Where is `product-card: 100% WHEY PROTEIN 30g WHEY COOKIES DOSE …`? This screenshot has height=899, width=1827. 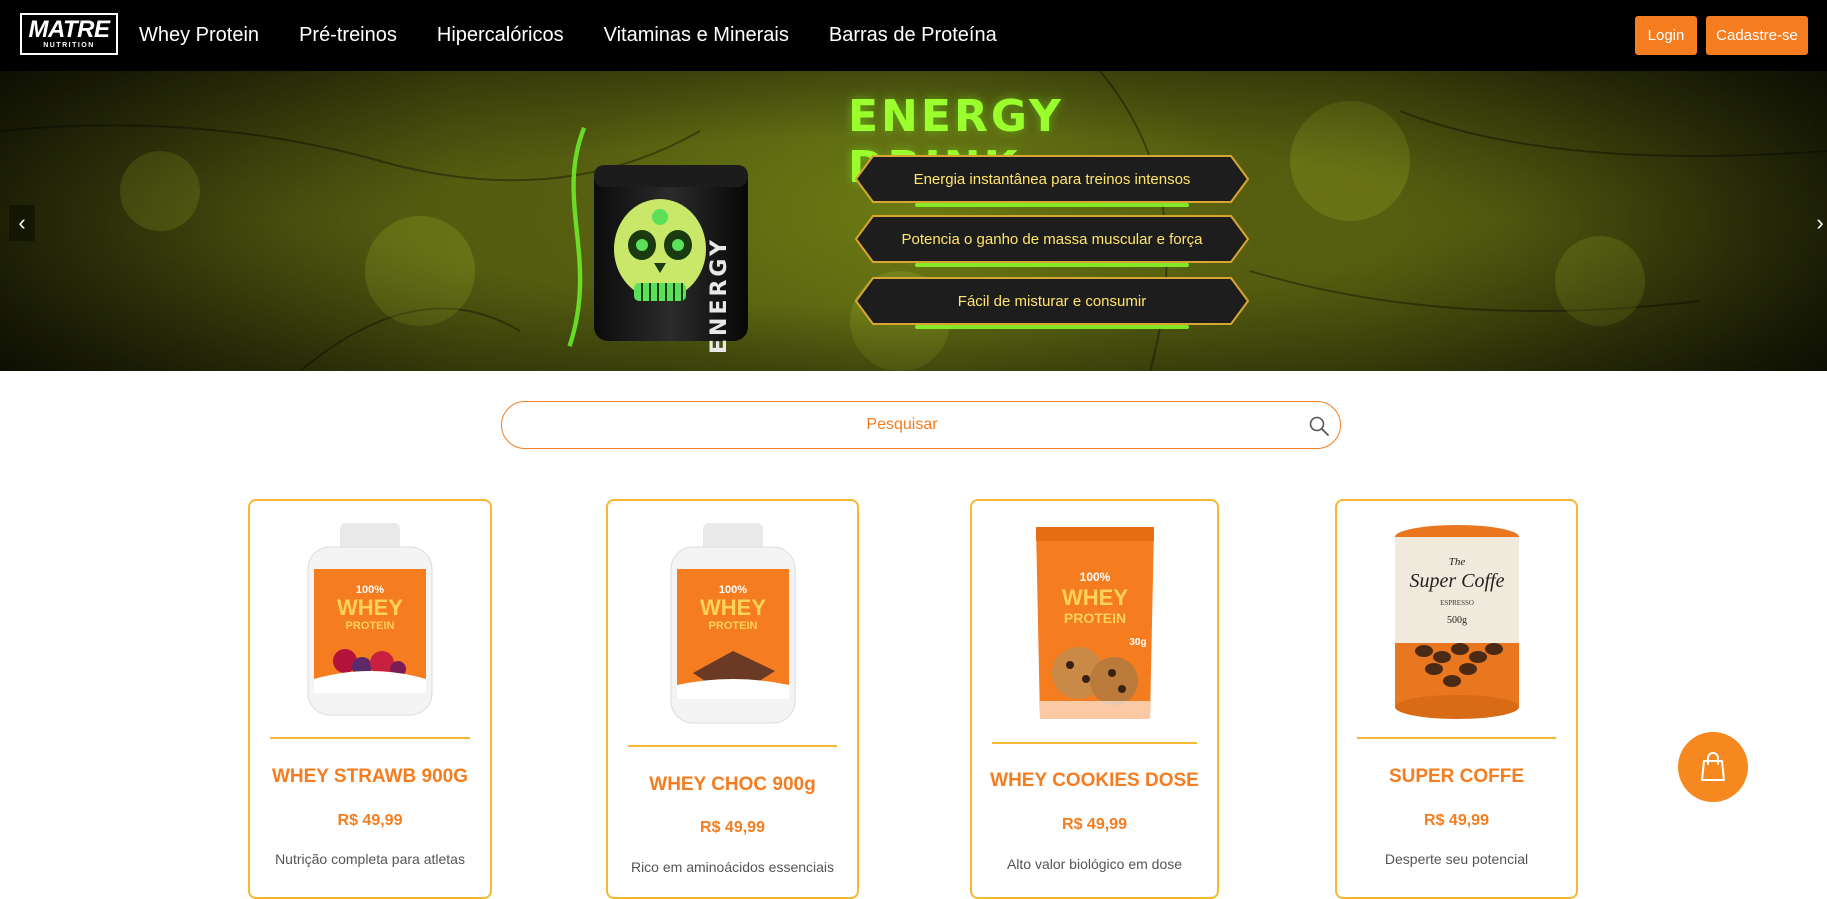 product-card: 100% WHEY PROTEIN 30g WHEY COOKIES DOSE … is located at coordinates (1094, 699).